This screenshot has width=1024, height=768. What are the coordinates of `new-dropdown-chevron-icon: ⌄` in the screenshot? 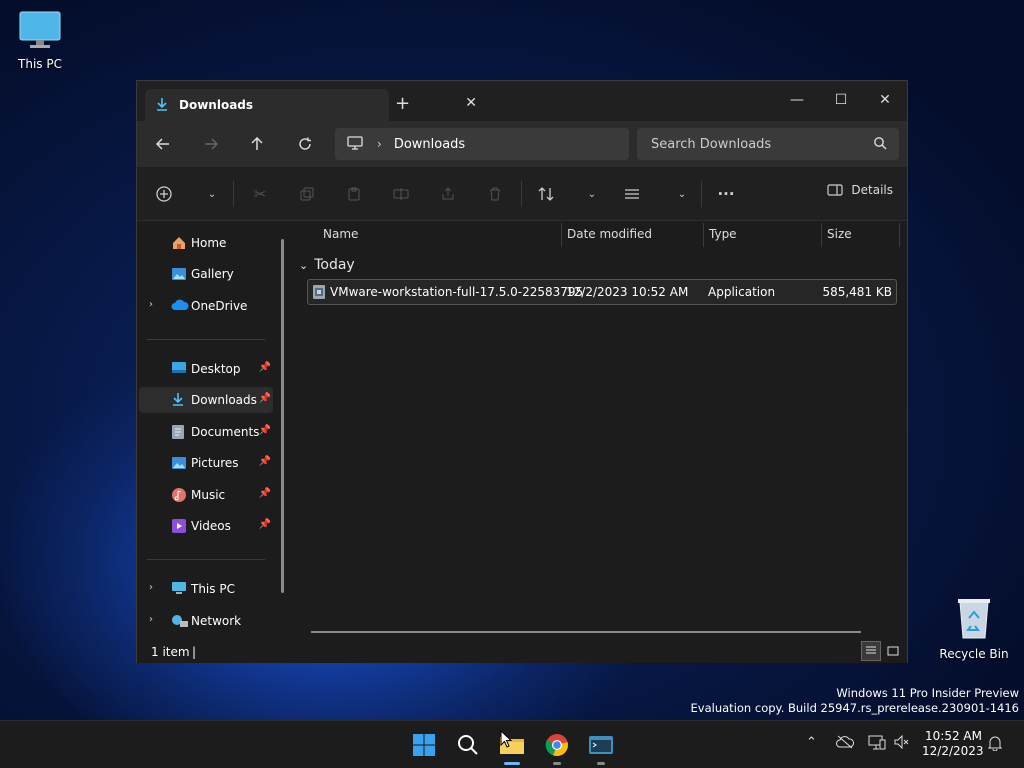 It's located at (212, 194).